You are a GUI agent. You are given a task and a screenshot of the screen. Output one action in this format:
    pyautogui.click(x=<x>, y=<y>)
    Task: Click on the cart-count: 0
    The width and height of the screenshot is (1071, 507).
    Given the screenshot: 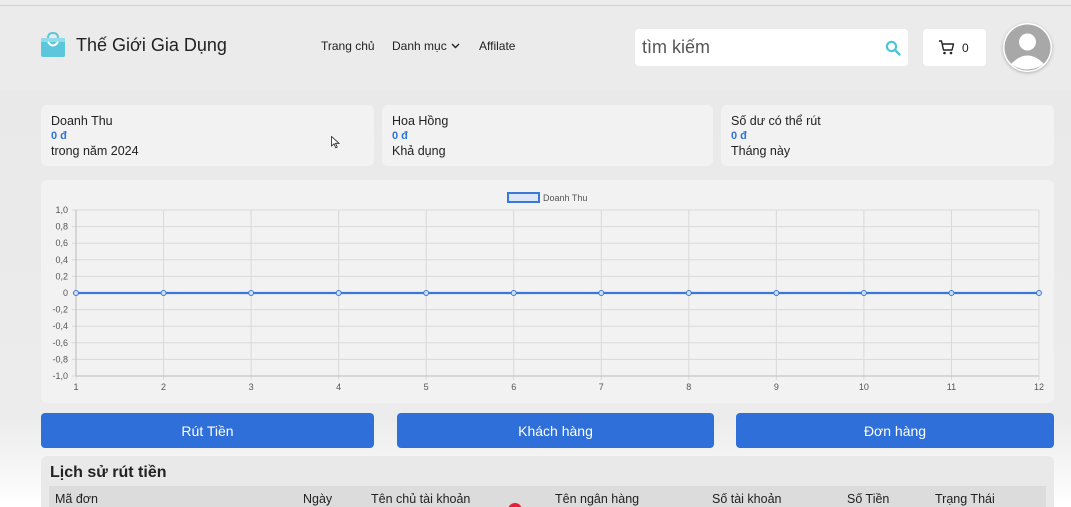 What is the action you would take?
    pyautogui.click(x=965, y=47)
    